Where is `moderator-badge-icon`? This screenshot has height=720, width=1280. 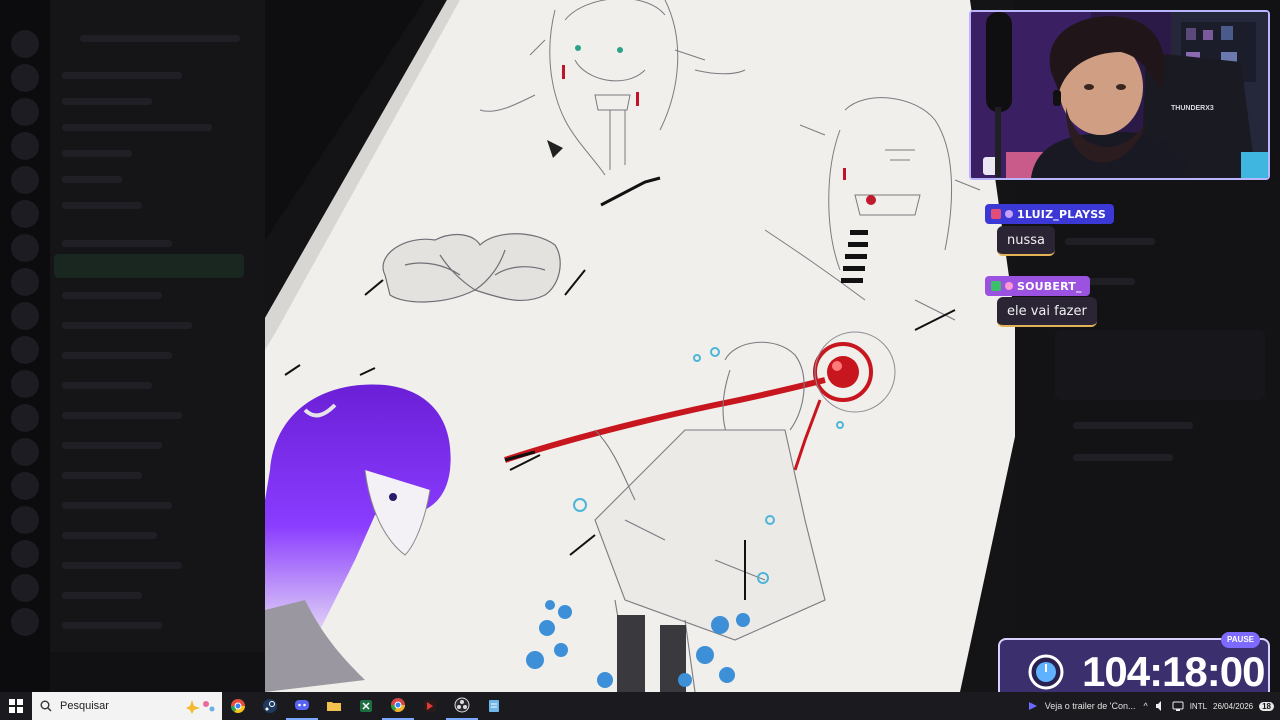 moderator-badge-icon is located at coordinates (996, 214).